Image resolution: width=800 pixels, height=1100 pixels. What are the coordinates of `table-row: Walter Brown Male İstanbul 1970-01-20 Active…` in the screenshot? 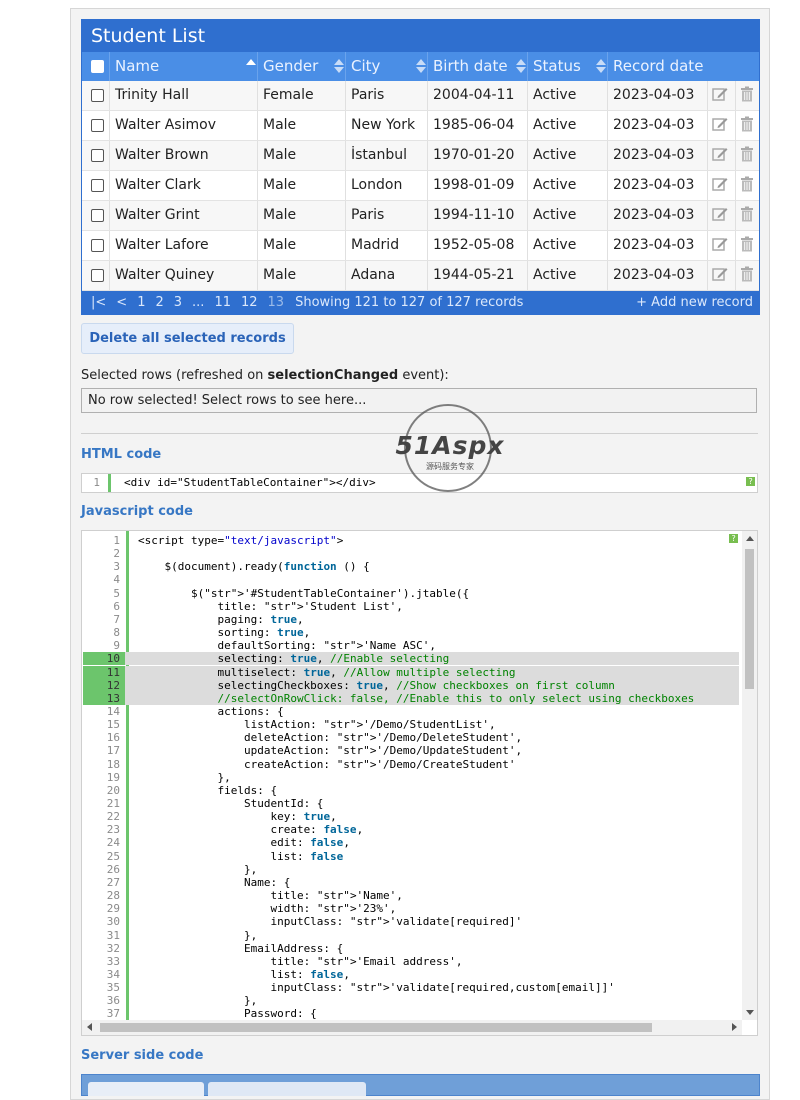 It's located at (420, 156).